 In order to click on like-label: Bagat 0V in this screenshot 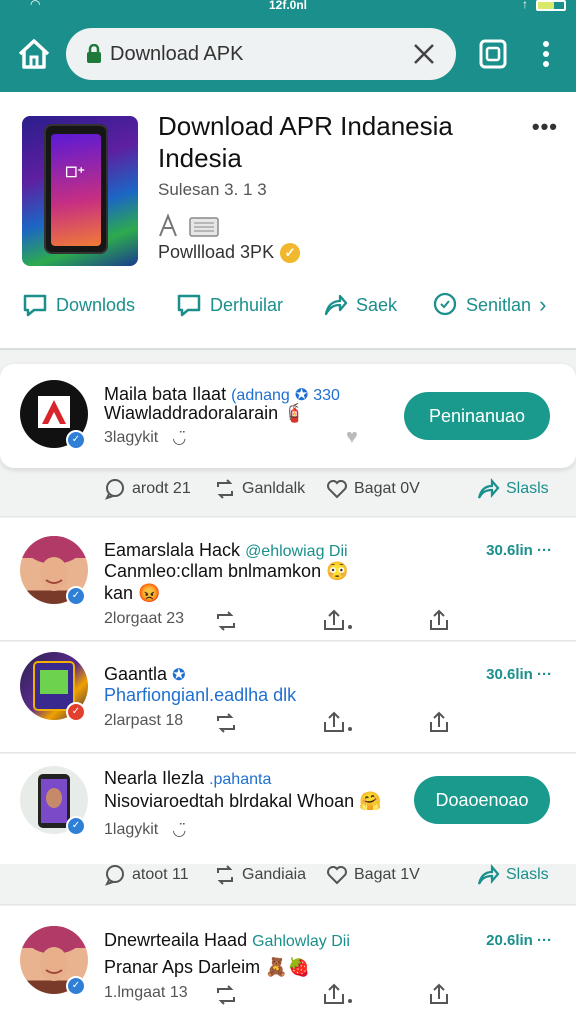, I will do `click(387, 488)`.